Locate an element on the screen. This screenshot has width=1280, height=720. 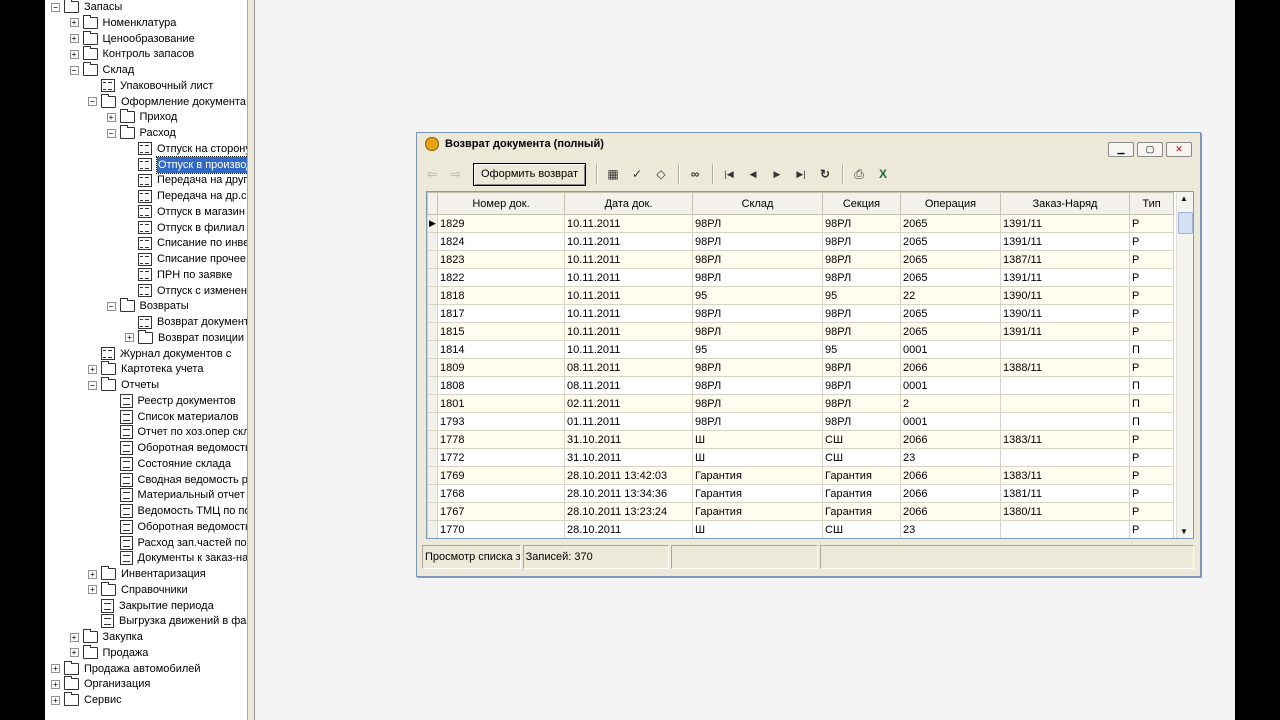
tree-item: + Продажа is located at coordinates (108, 652).